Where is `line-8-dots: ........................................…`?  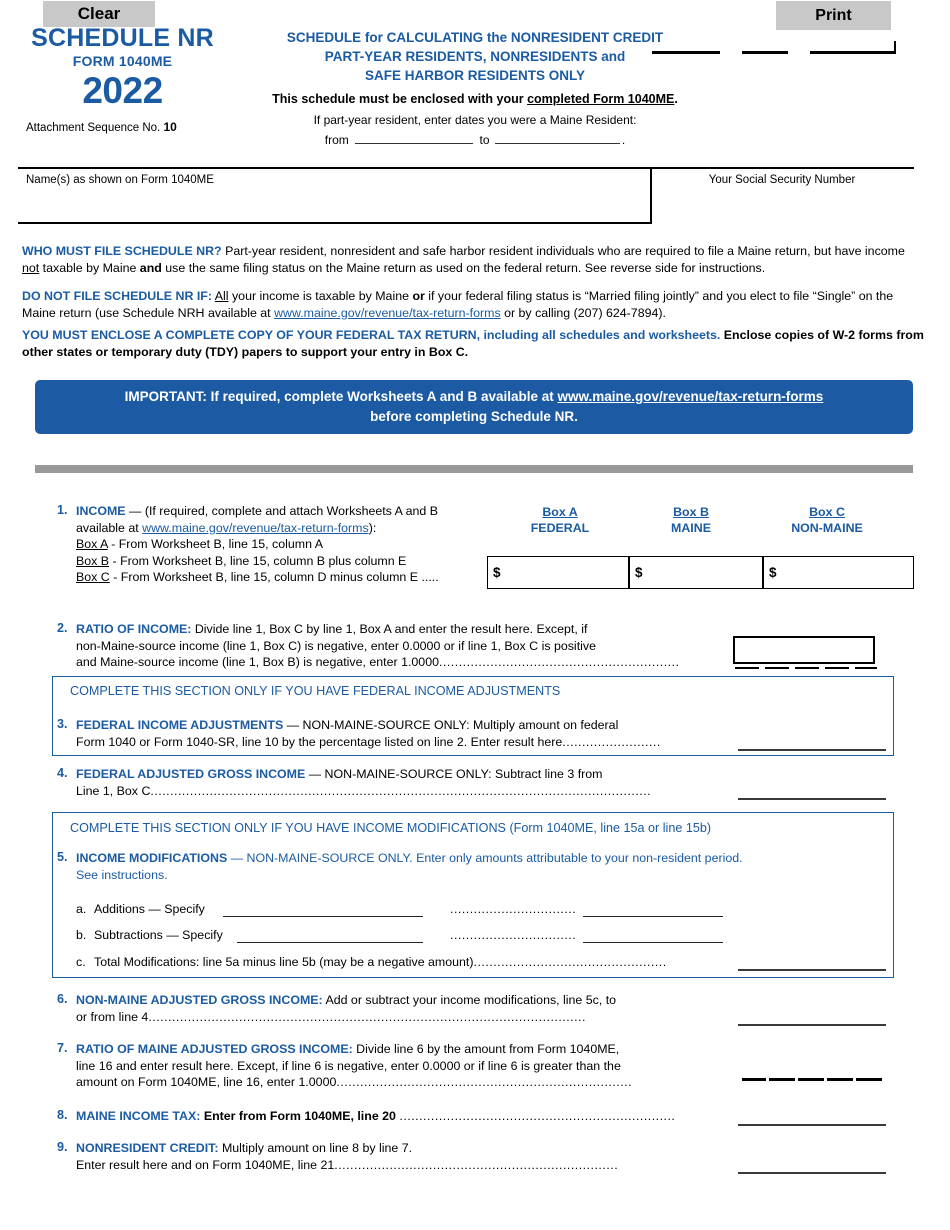 line-8-dots: ........................................… is located at coordinates (537, 1116).